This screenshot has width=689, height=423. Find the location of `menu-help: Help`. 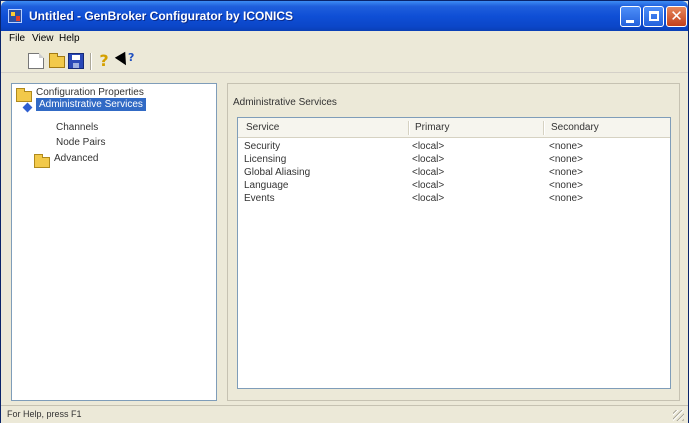

menu-help: Help is located at coordinates (69, 38).